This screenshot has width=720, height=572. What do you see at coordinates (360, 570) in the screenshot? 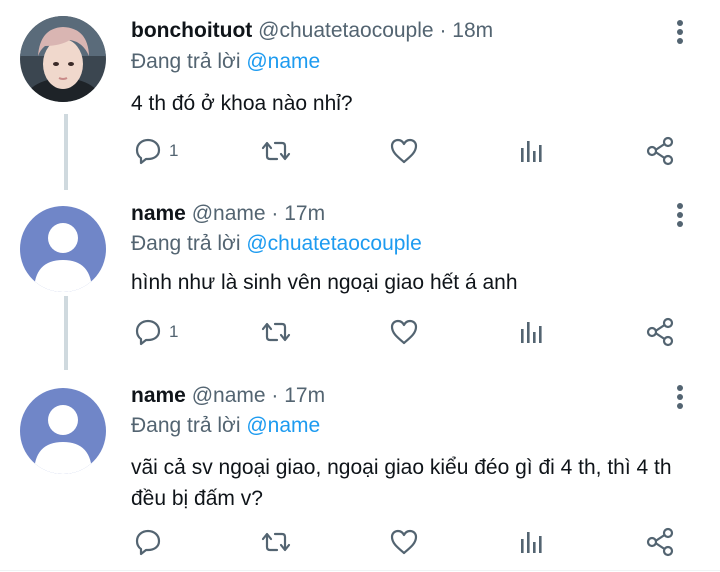
I see `bottom-divider` at bounding box center [360, 570].